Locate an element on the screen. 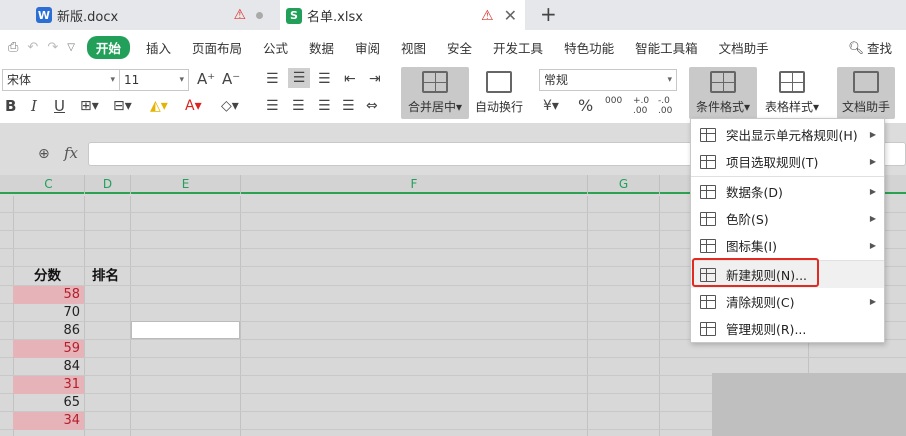 The image size is (906, 436). new-tab-plus-icon: + is located at coordinates (548, 14).